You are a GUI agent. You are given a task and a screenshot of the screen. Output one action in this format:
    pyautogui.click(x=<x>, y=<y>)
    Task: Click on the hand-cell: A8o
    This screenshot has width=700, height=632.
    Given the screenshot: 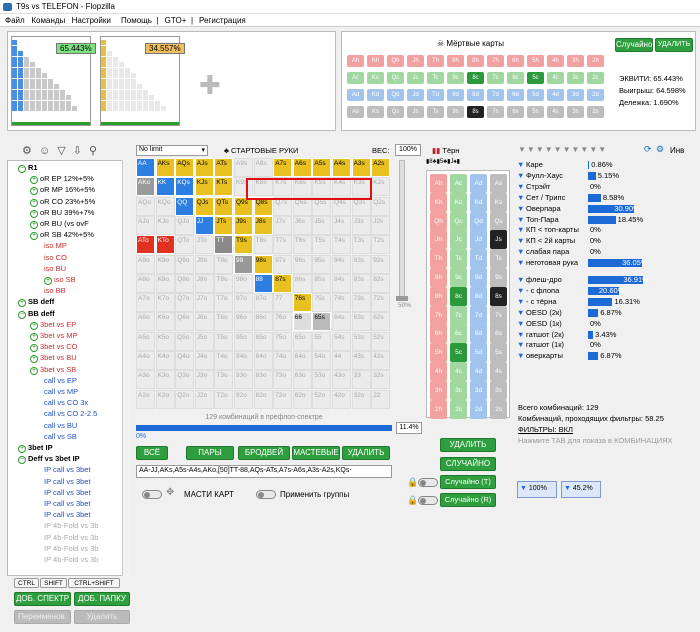 What is the action you would take?
    pyautogui.click(x=145, y=283)
    